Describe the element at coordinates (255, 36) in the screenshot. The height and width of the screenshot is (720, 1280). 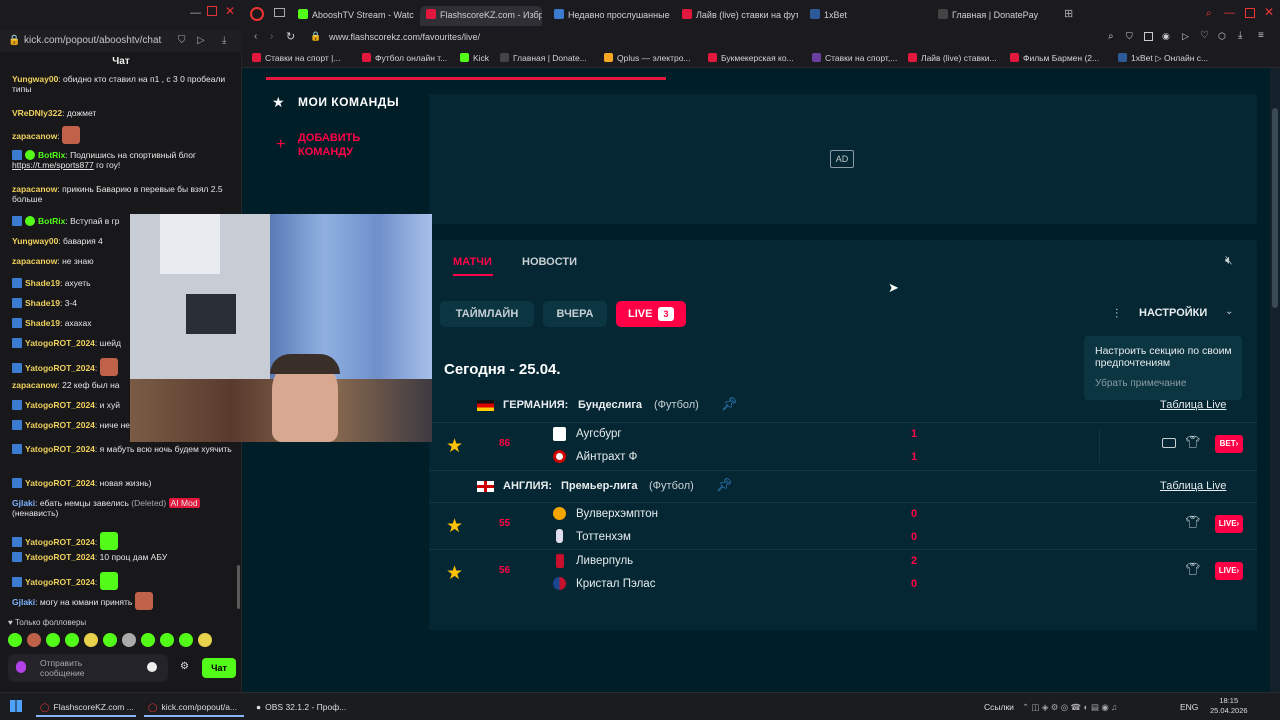
I see `back-icon: ‹` at that location.